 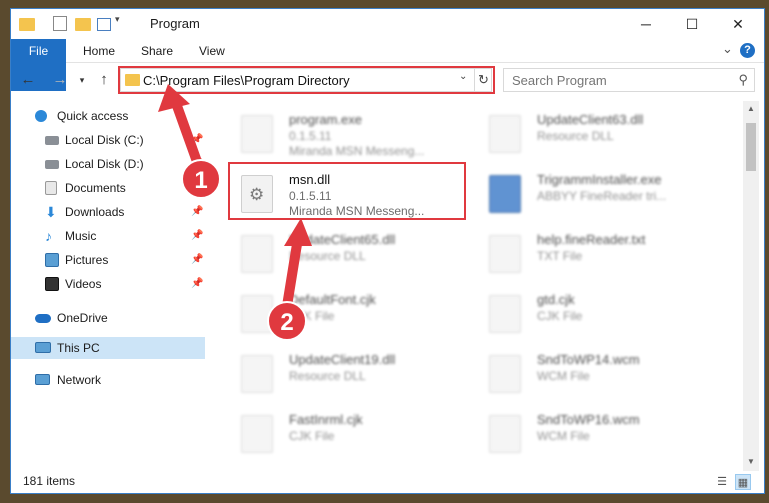 I want to click on folder-icon, so click(x=27, y=24).